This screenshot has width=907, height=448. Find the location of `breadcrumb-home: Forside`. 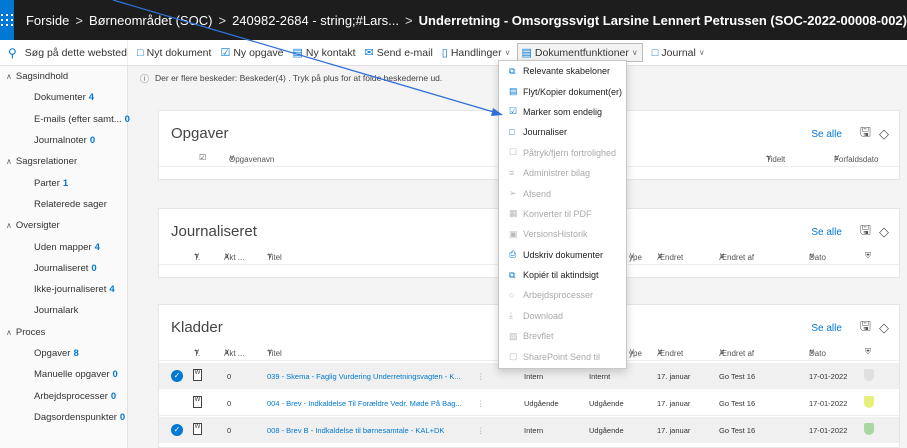

breadcrumb-home: Forside is located at coordinates (47, 20).